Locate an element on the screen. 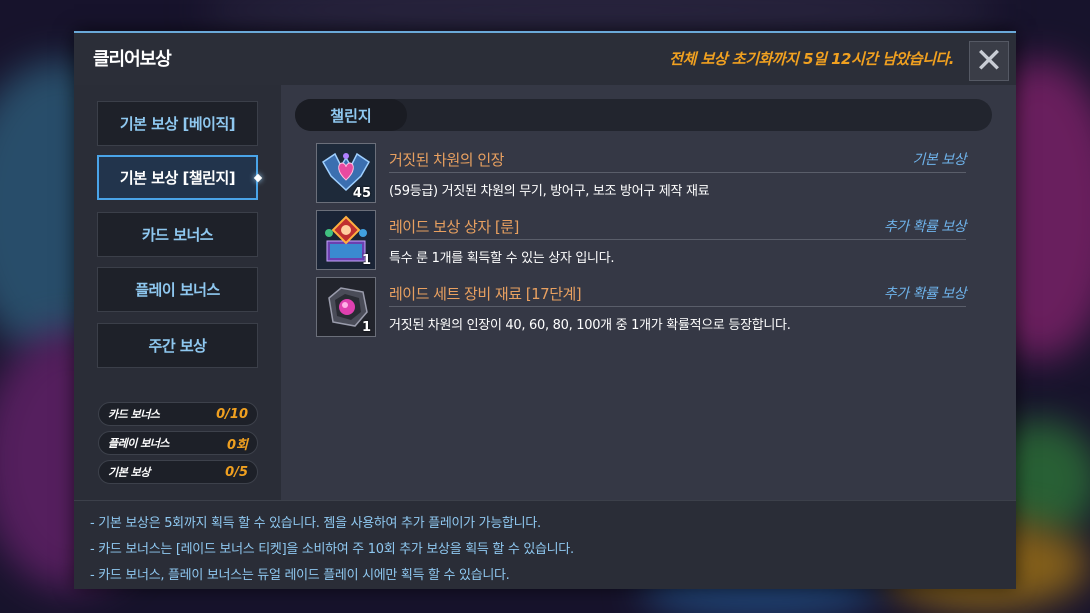 The image size is (1090, 613). menu-label: 카드 보너스 is located at coordinates (177, 235).